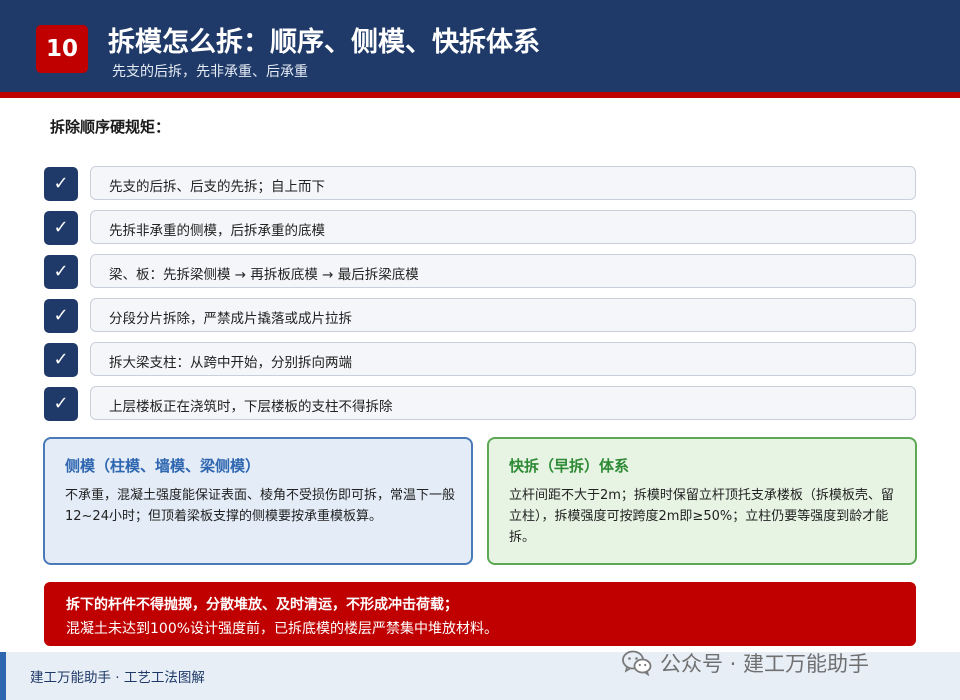 The height and width of the screenshot is (700, 960). Describe the element at coordinates (503, 271) in the screenshot. I see `rule-pill: 梁、板：先拆梁侧模 → 再拆板底模 → 最后拆梁底模` at that location.